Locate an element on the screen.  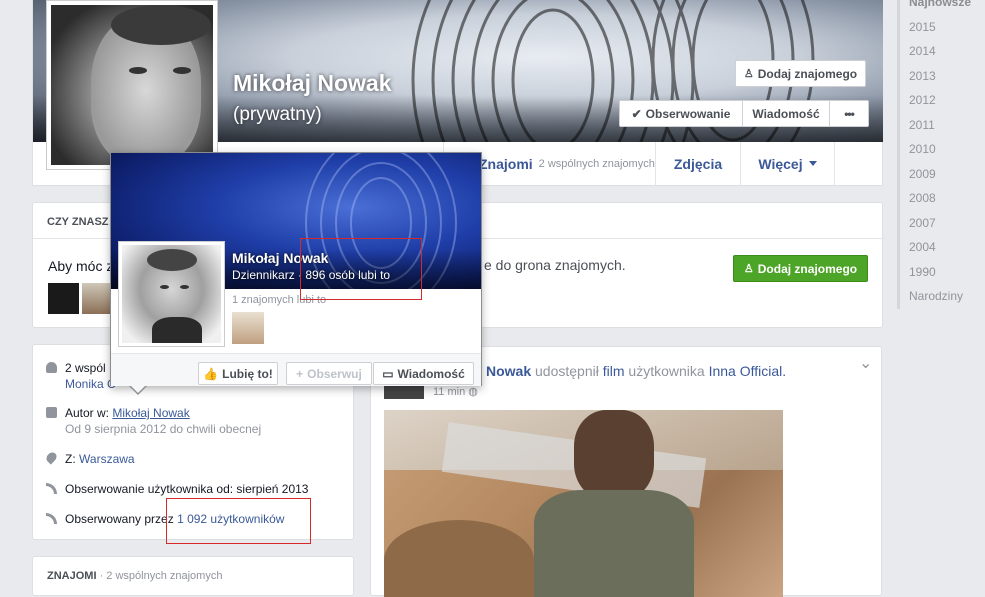
pymk-header: CZY ZNASZ is located at coordinates (78, 222).